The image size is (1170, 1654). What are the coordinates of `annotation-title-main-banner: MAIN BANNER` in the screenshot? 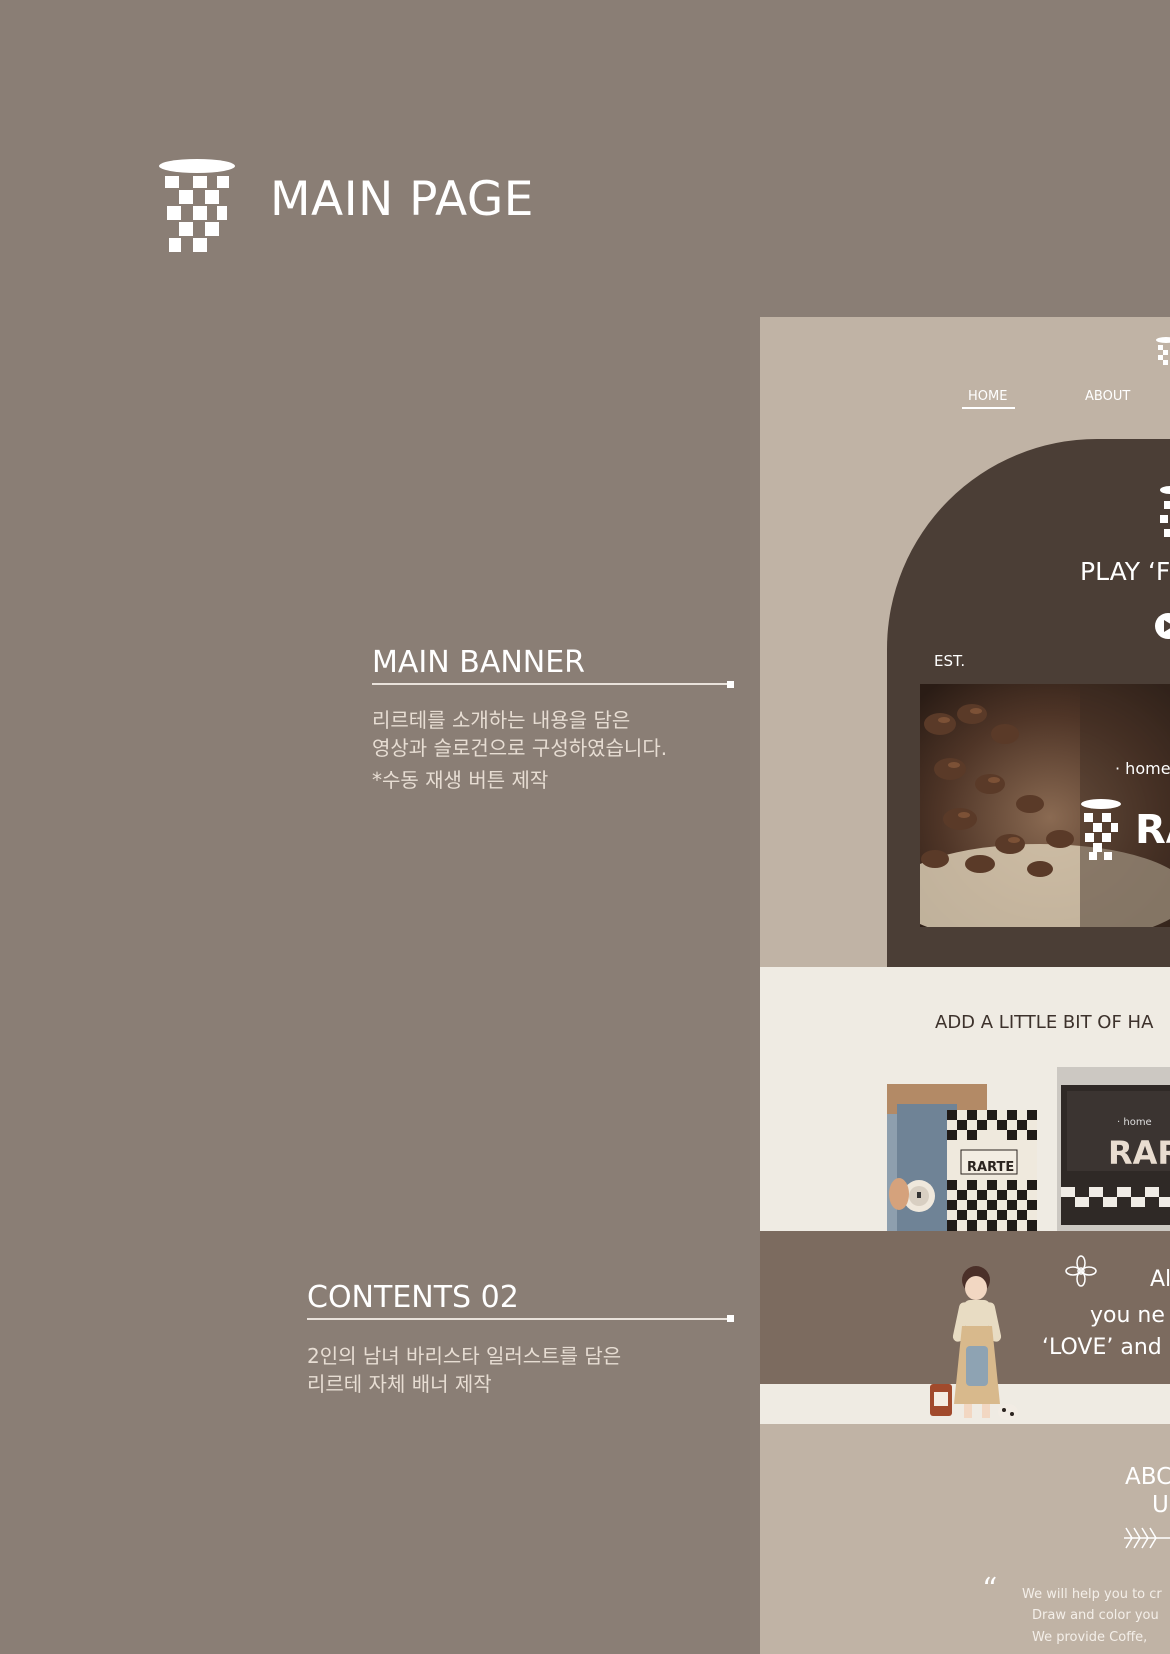 It's located at (479, 662).